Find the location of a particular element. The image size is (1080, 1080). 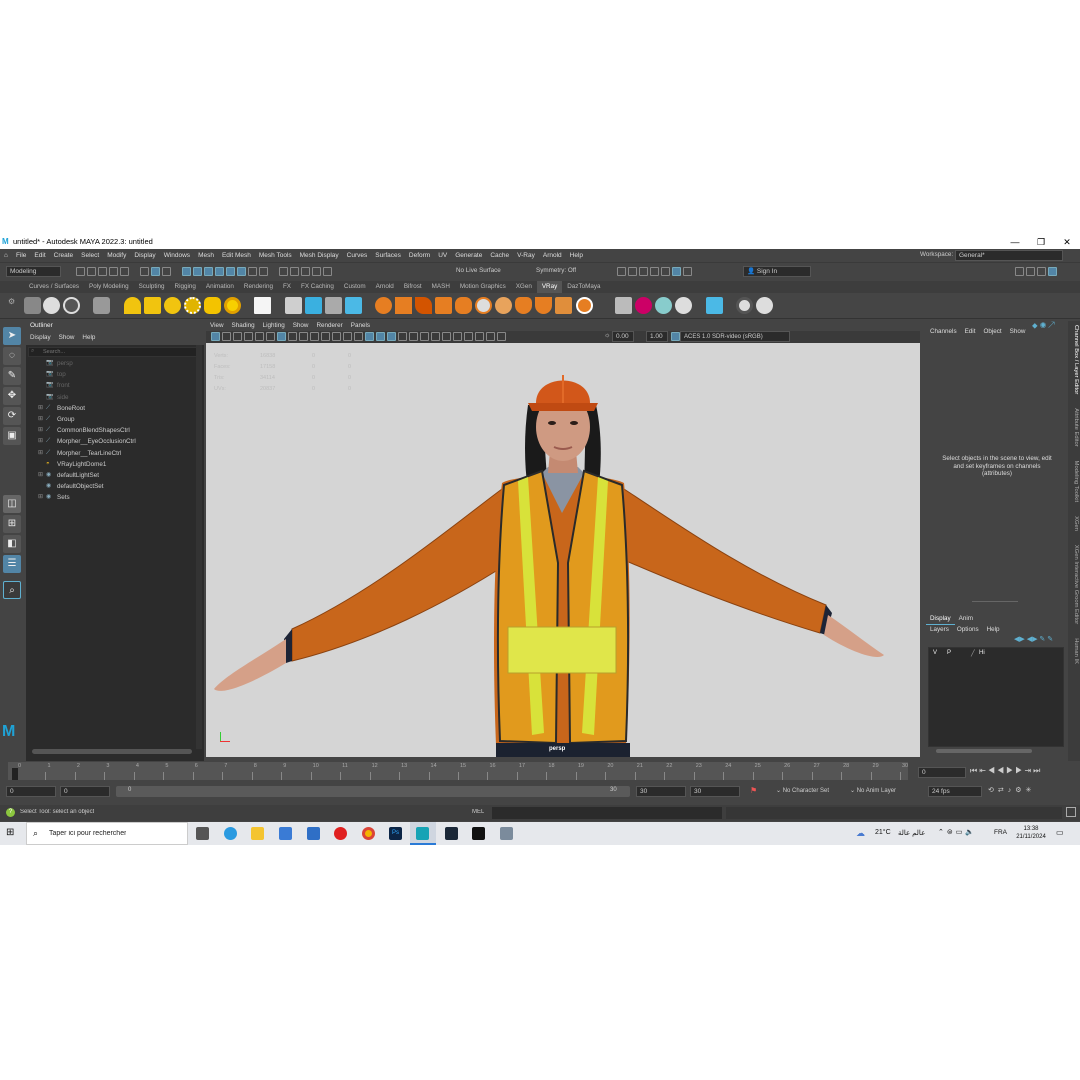

xray-icon is located at coordinates (468, 336).